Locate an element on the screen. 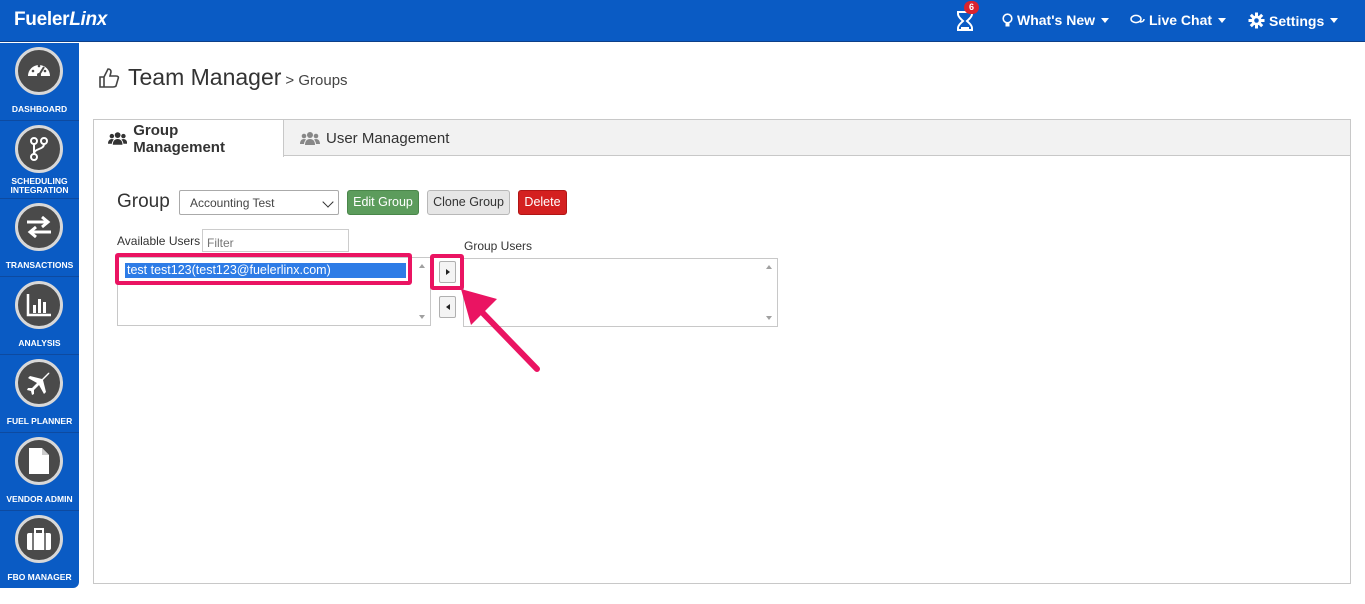 The image size is (1365, 604). live-chat-label: Live Chat is located at coordinates (1181, 20).